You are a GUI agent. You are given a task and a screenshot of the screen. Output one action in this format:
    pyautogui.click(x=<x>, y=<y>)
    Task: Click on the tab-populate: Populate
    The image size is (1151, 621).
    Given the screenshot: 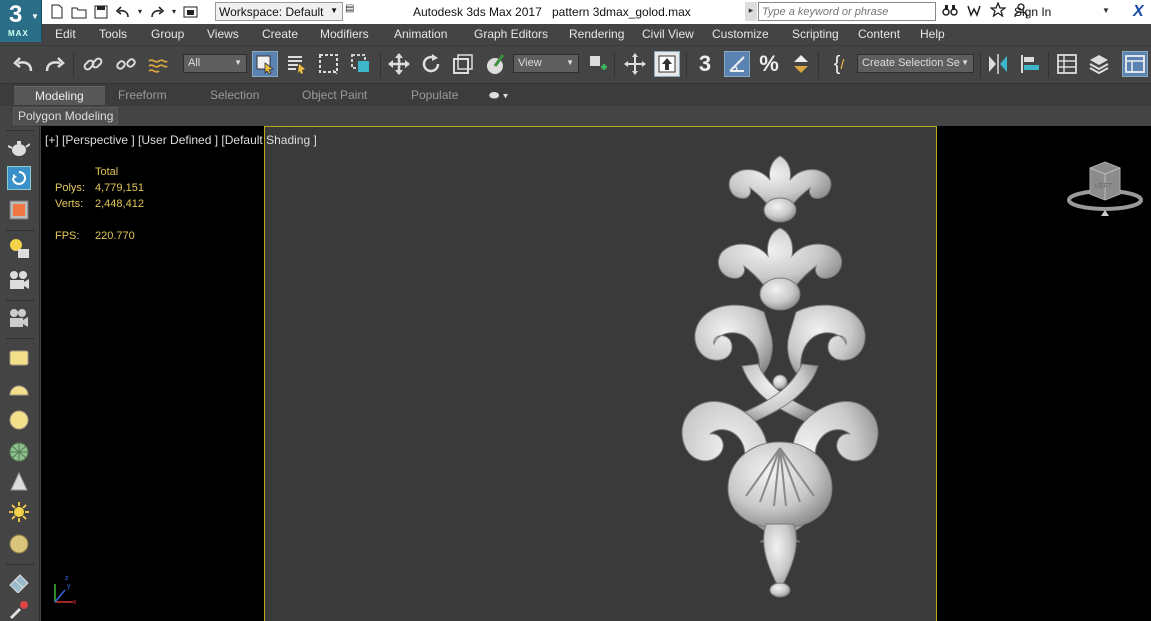 What is the action you would take?
    pyautogui.click(x=434, y=95)
    